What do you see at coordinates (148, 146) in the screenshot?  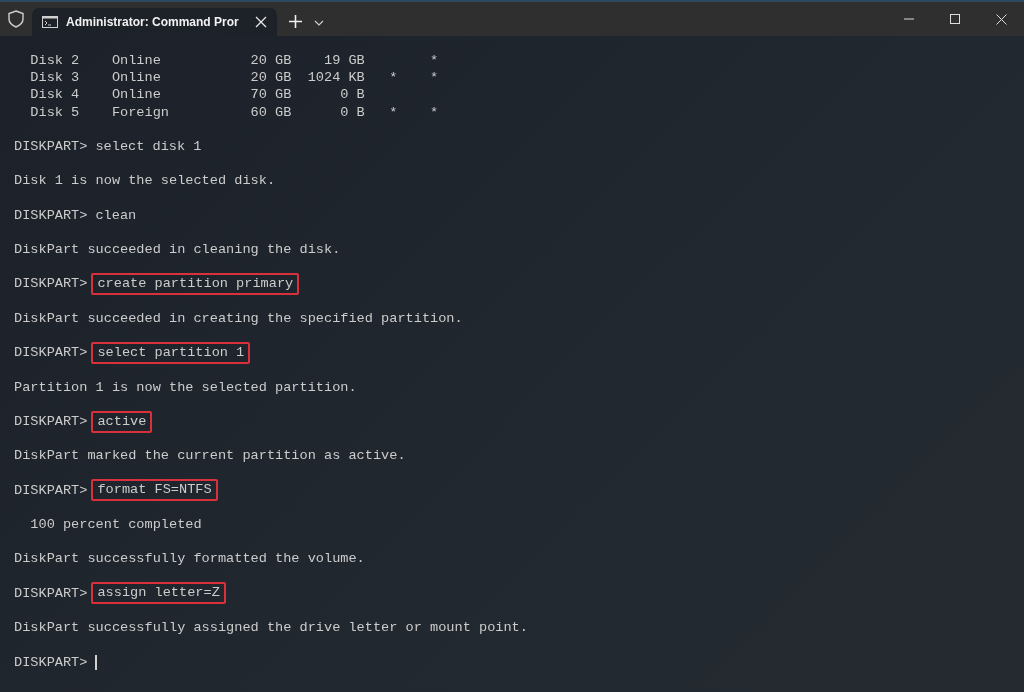 I see `command-text: select disk 1` at bounding box center [148, 146].